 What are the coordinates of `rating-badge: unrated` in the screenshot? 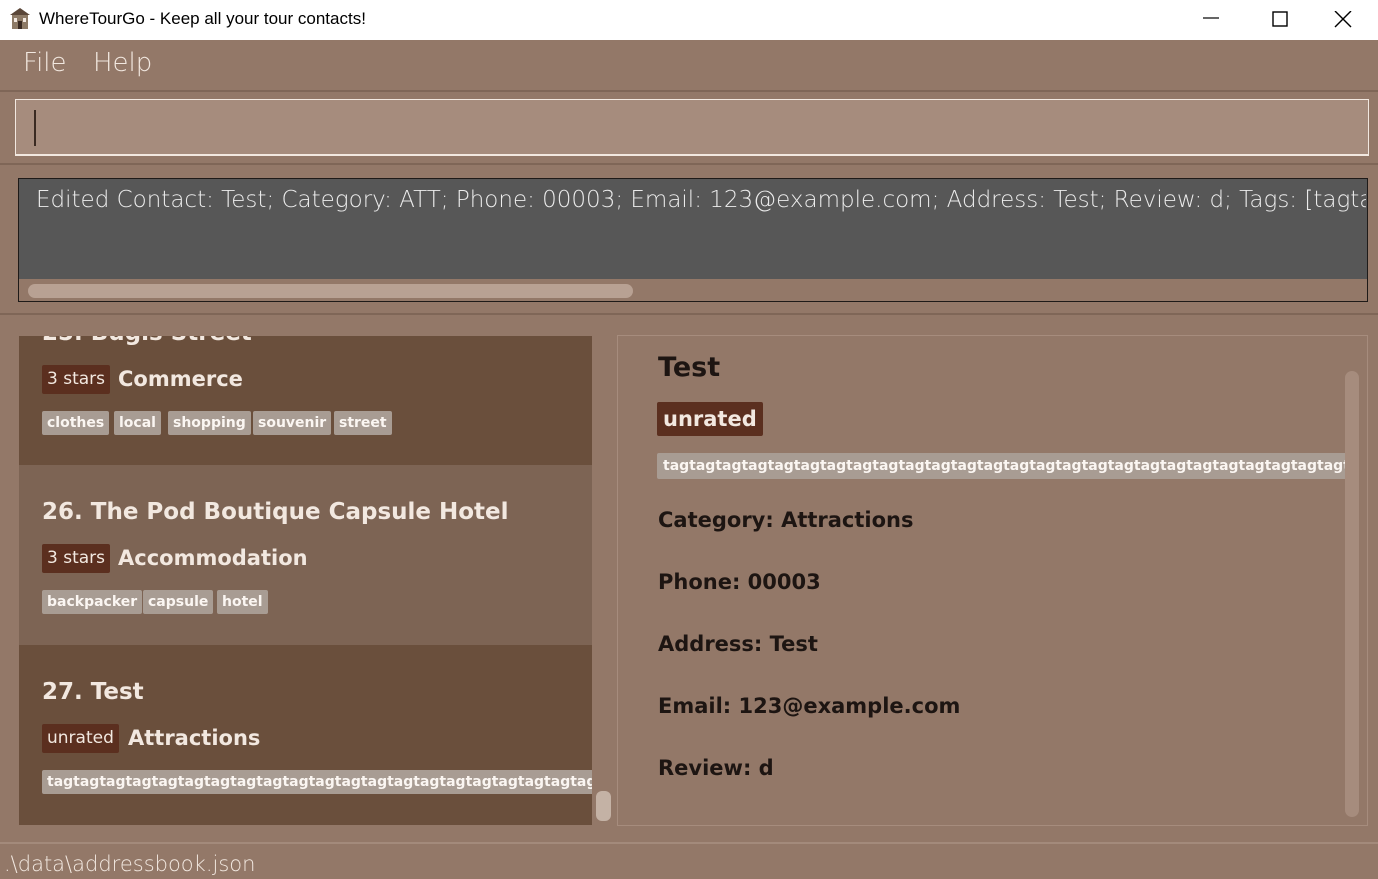 It's located at (80, 738).